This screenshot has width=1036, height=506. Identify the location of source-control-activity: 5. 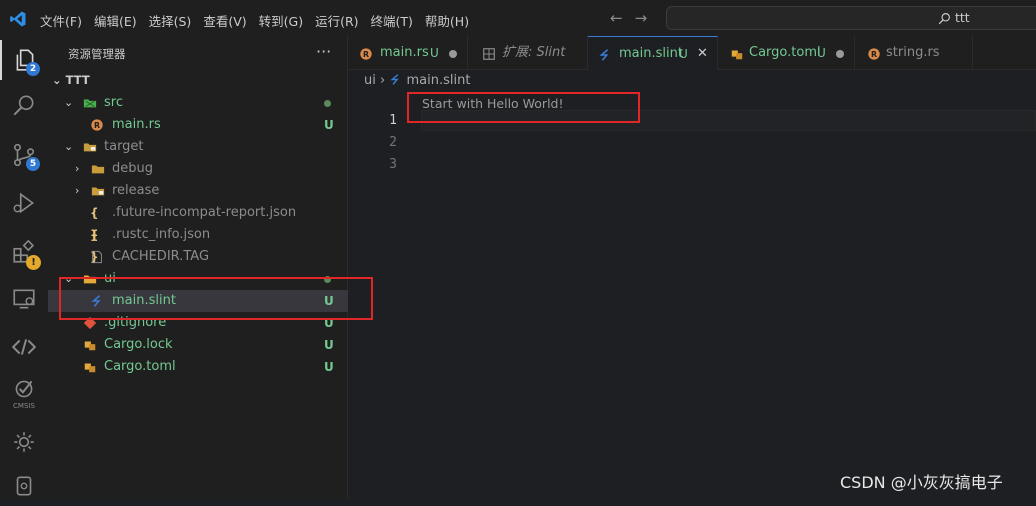
(24, 155).